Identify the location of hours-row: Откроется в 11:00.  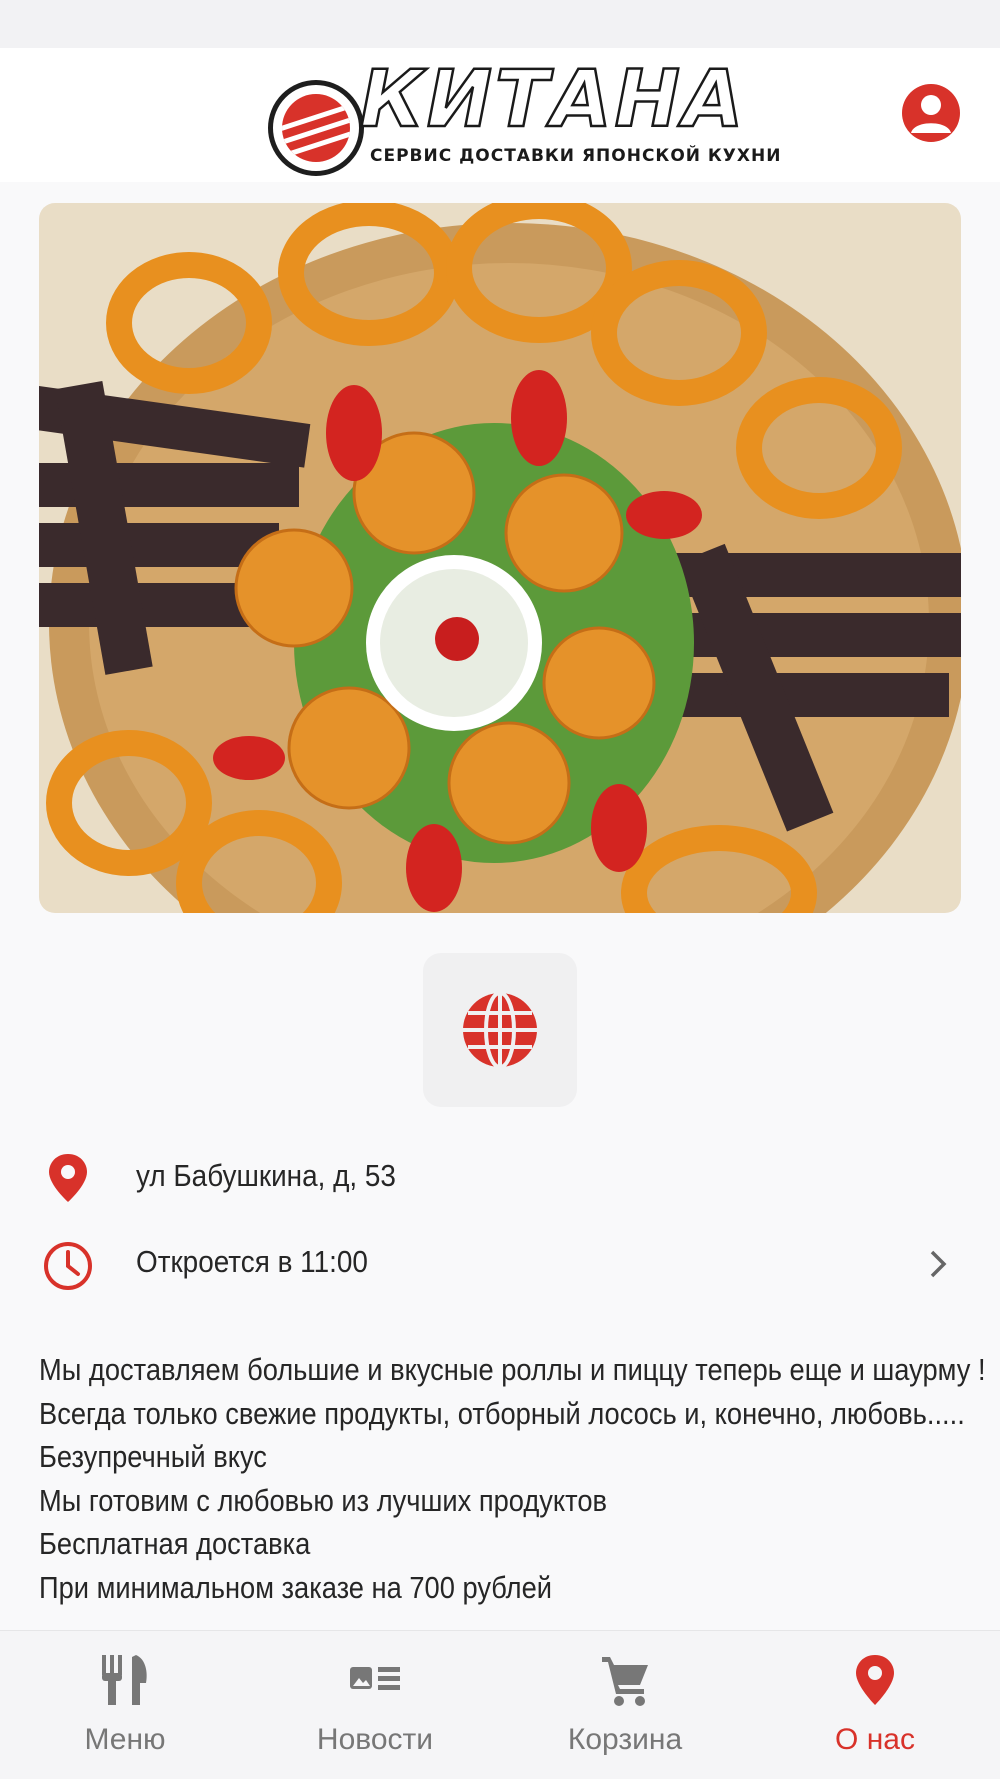
(500, 1262).